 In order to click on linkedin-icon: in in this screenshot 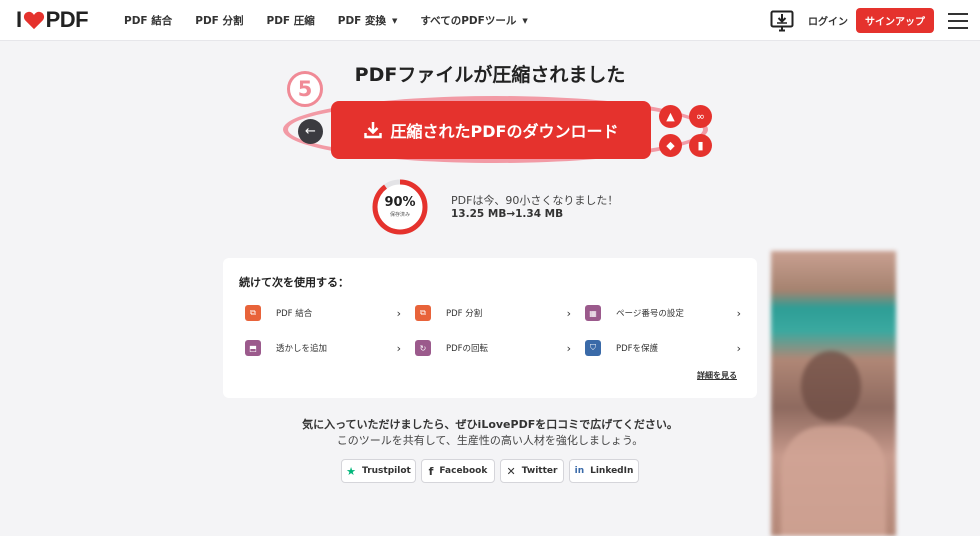, I will do `click(579, 471)`.